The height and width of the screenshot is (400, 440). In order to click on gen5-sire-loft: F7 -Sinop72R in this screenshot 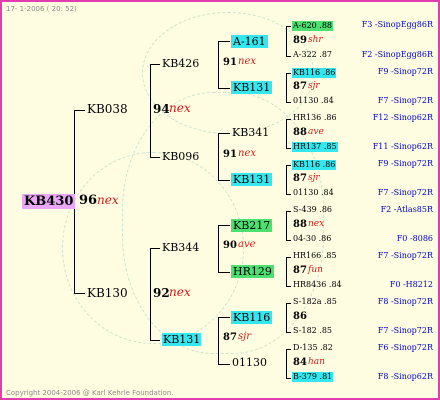, I will do `click(405, 255)`.